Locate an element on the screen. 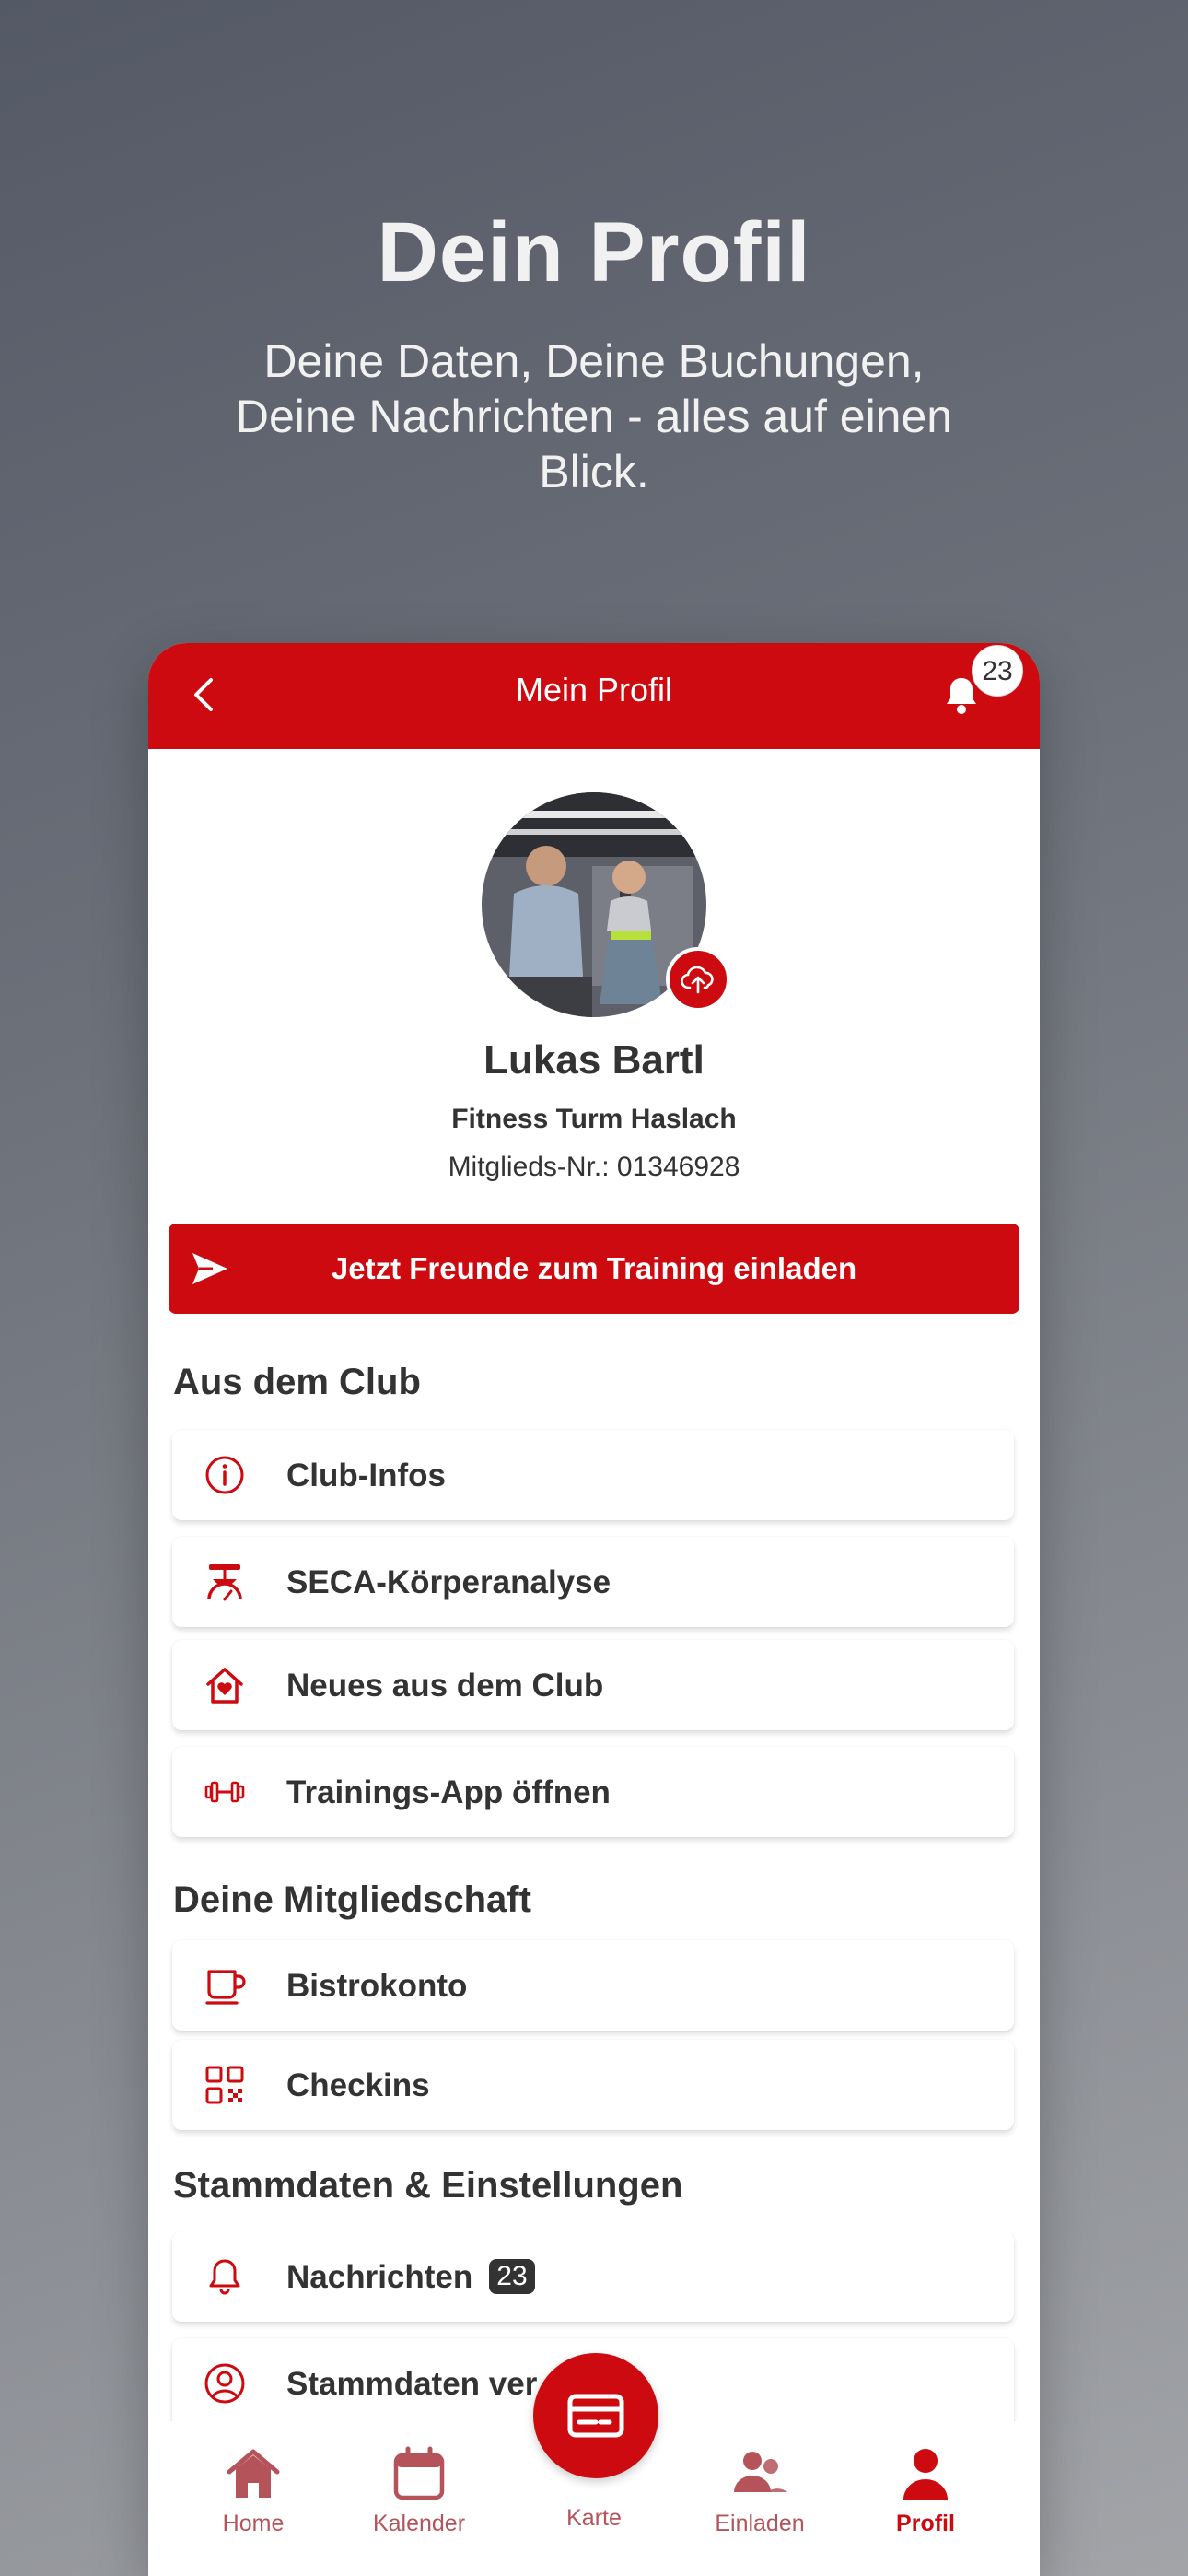 This screenshot has height=2576, width=1188. section-title-membership: Deine Mitgliedschaft is located at coordinates (352, 1899).